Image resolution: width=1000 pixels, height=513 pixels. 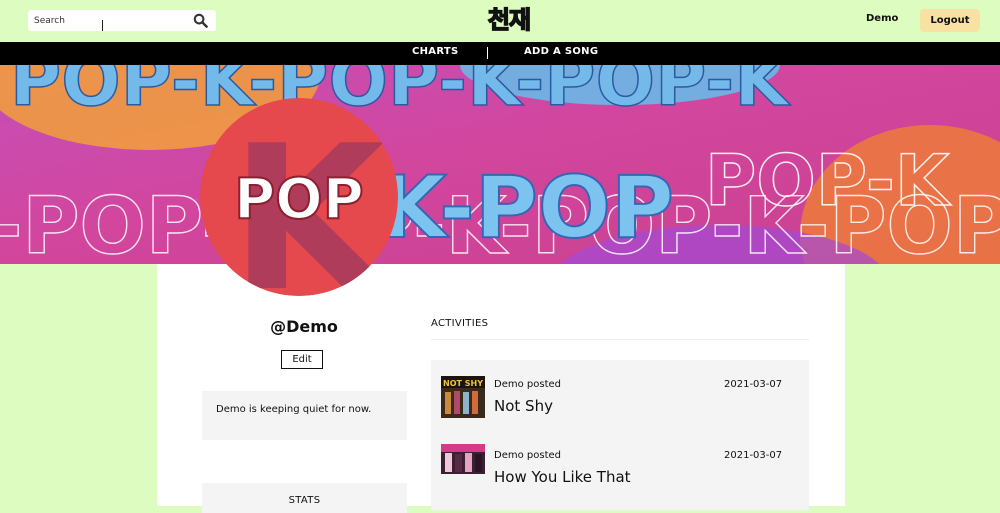 I want to click on song-cover-thumbnail: NOT SHY, so click(x=463, y=397).